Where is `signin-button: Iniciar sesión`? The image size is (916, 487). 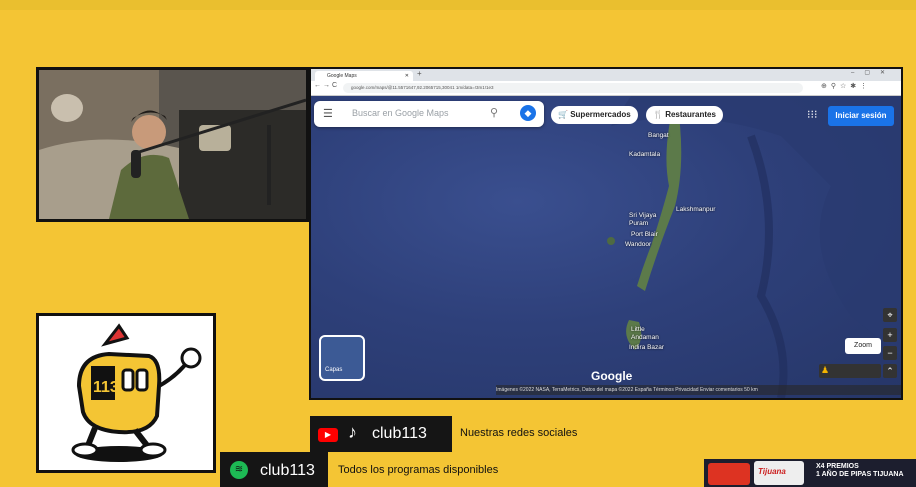 signin-button: Iniciar sesión is located at coordinates (861, 116).